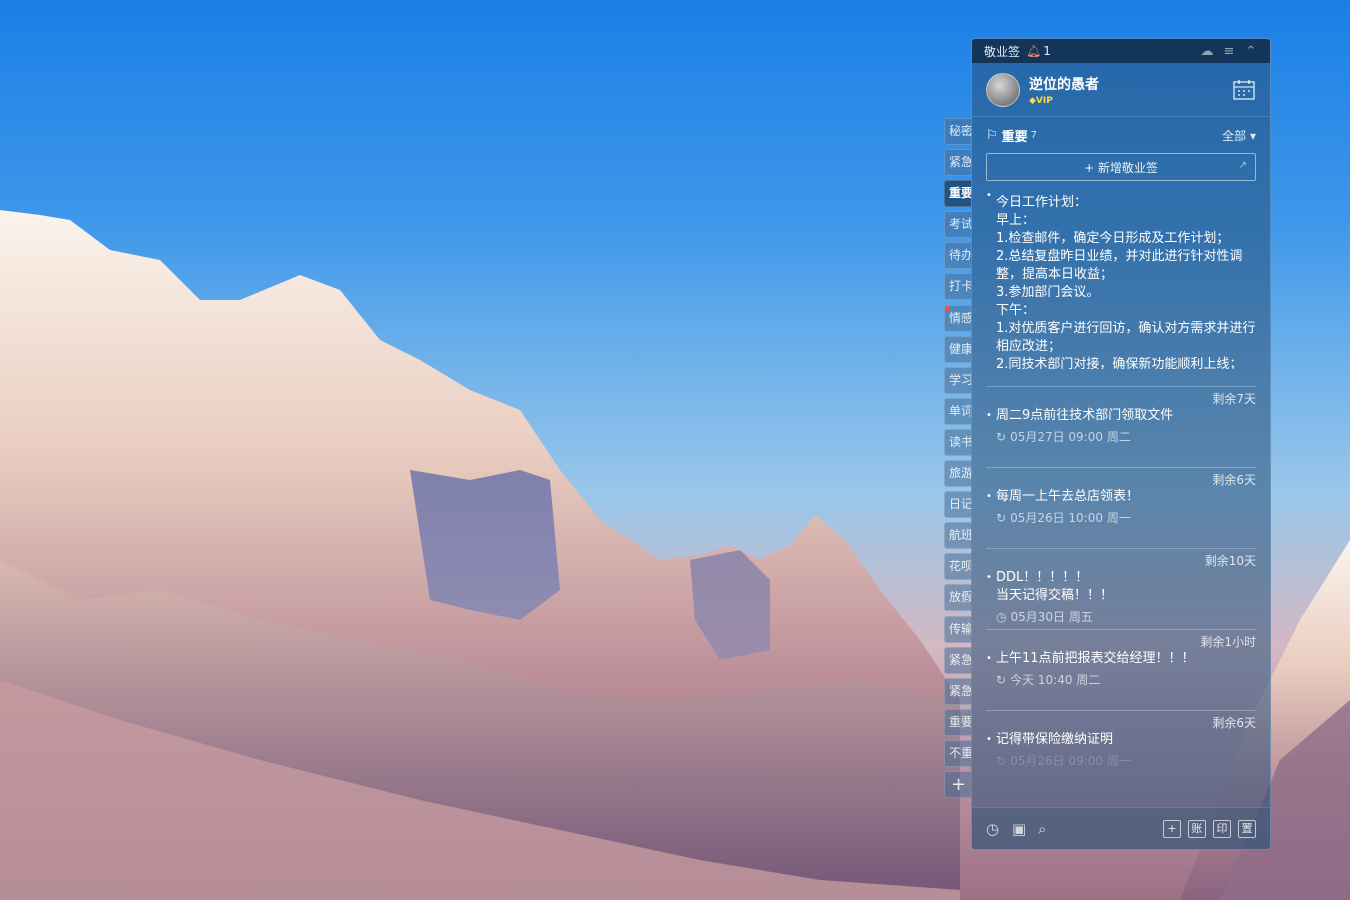 The width and height of the screenshot is (1350, 900). Describe the element at coordinates (1222, 828) in the screenshot. I see `footer-print-button: 印` at that location.